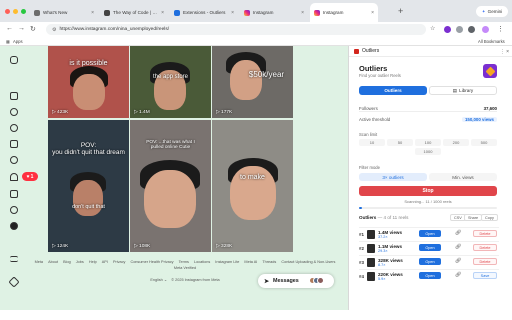 The height and width of the screenshot is (320, 512). What do you see at coordinates (14, 128) in the screenshot?
I see `explore-icon` at bounding box center [14, 128].